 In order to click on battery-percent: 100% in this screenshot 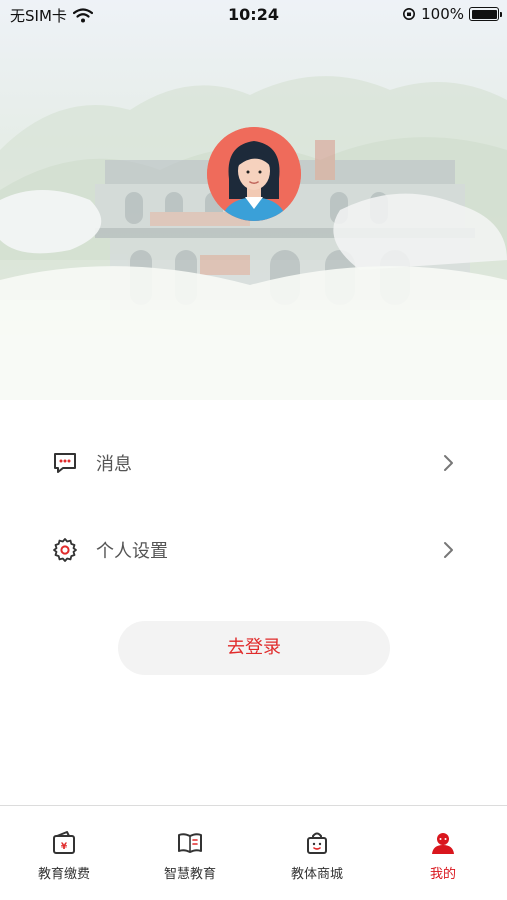, I will do `click(442, 14)`.